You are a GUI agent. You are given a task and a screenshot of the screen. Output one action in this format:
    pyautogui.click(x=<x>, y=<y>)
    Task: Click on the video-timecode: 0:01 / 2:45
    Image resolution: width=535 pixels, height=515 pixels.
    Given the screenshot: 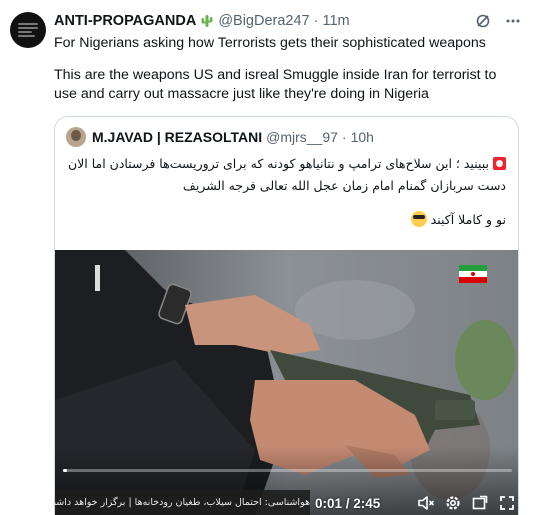 What is the action you would take?
    pyautogui.click(x=348, y=503)
    